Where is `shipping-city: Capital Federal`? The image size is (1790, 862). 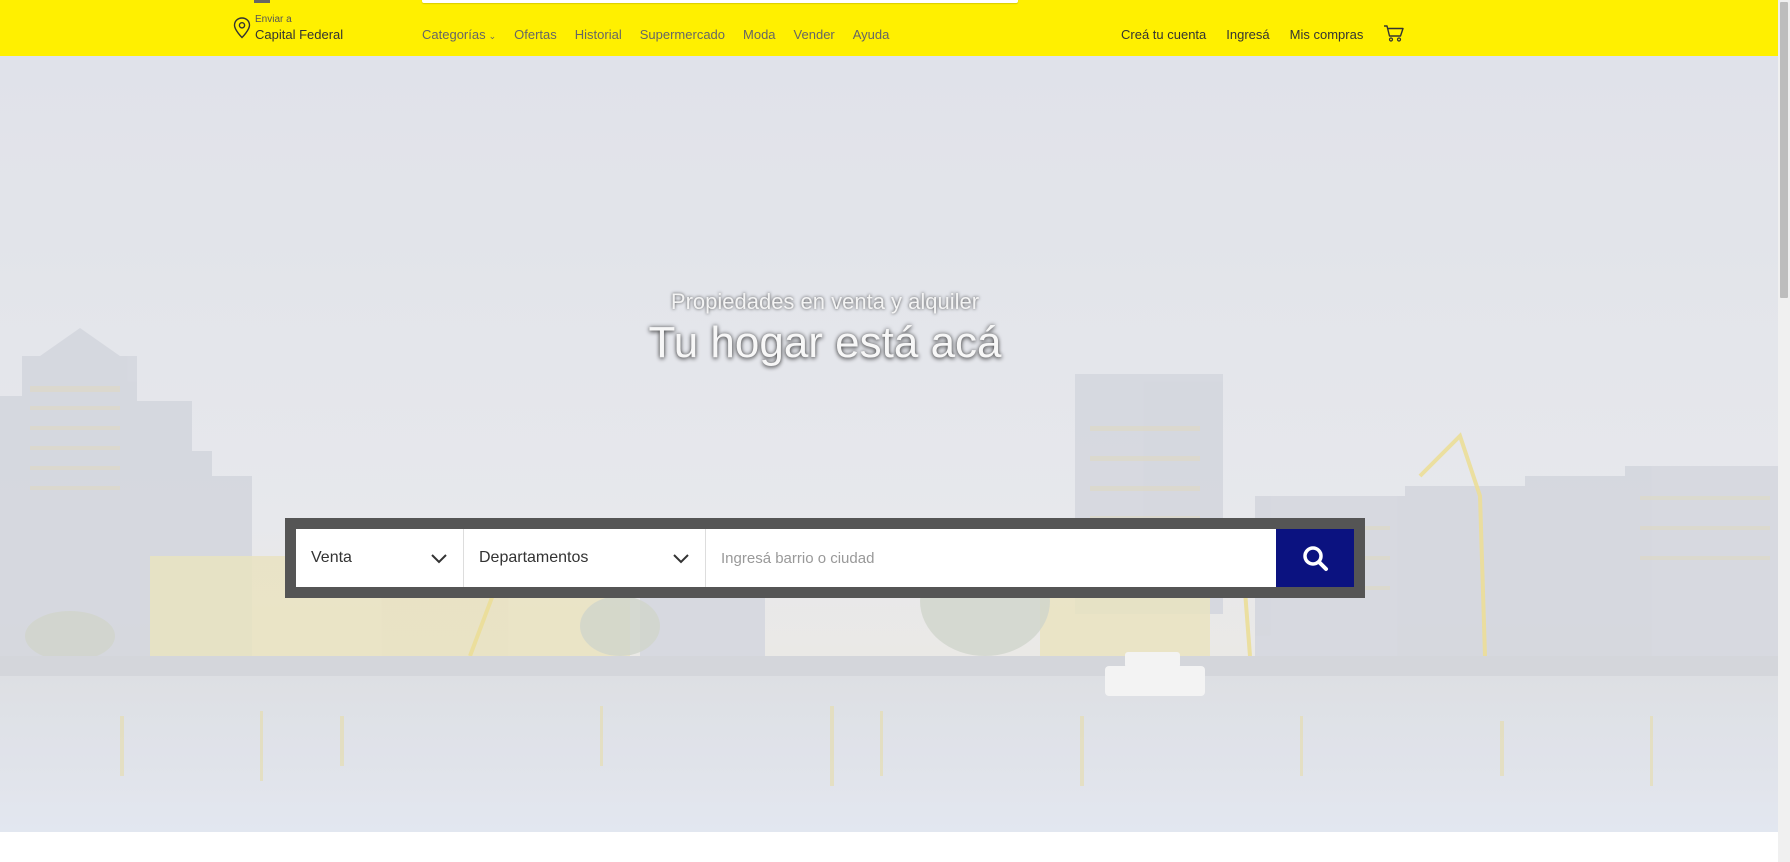
shipping-city: Capital Federal is located at coordinates (299, 34).